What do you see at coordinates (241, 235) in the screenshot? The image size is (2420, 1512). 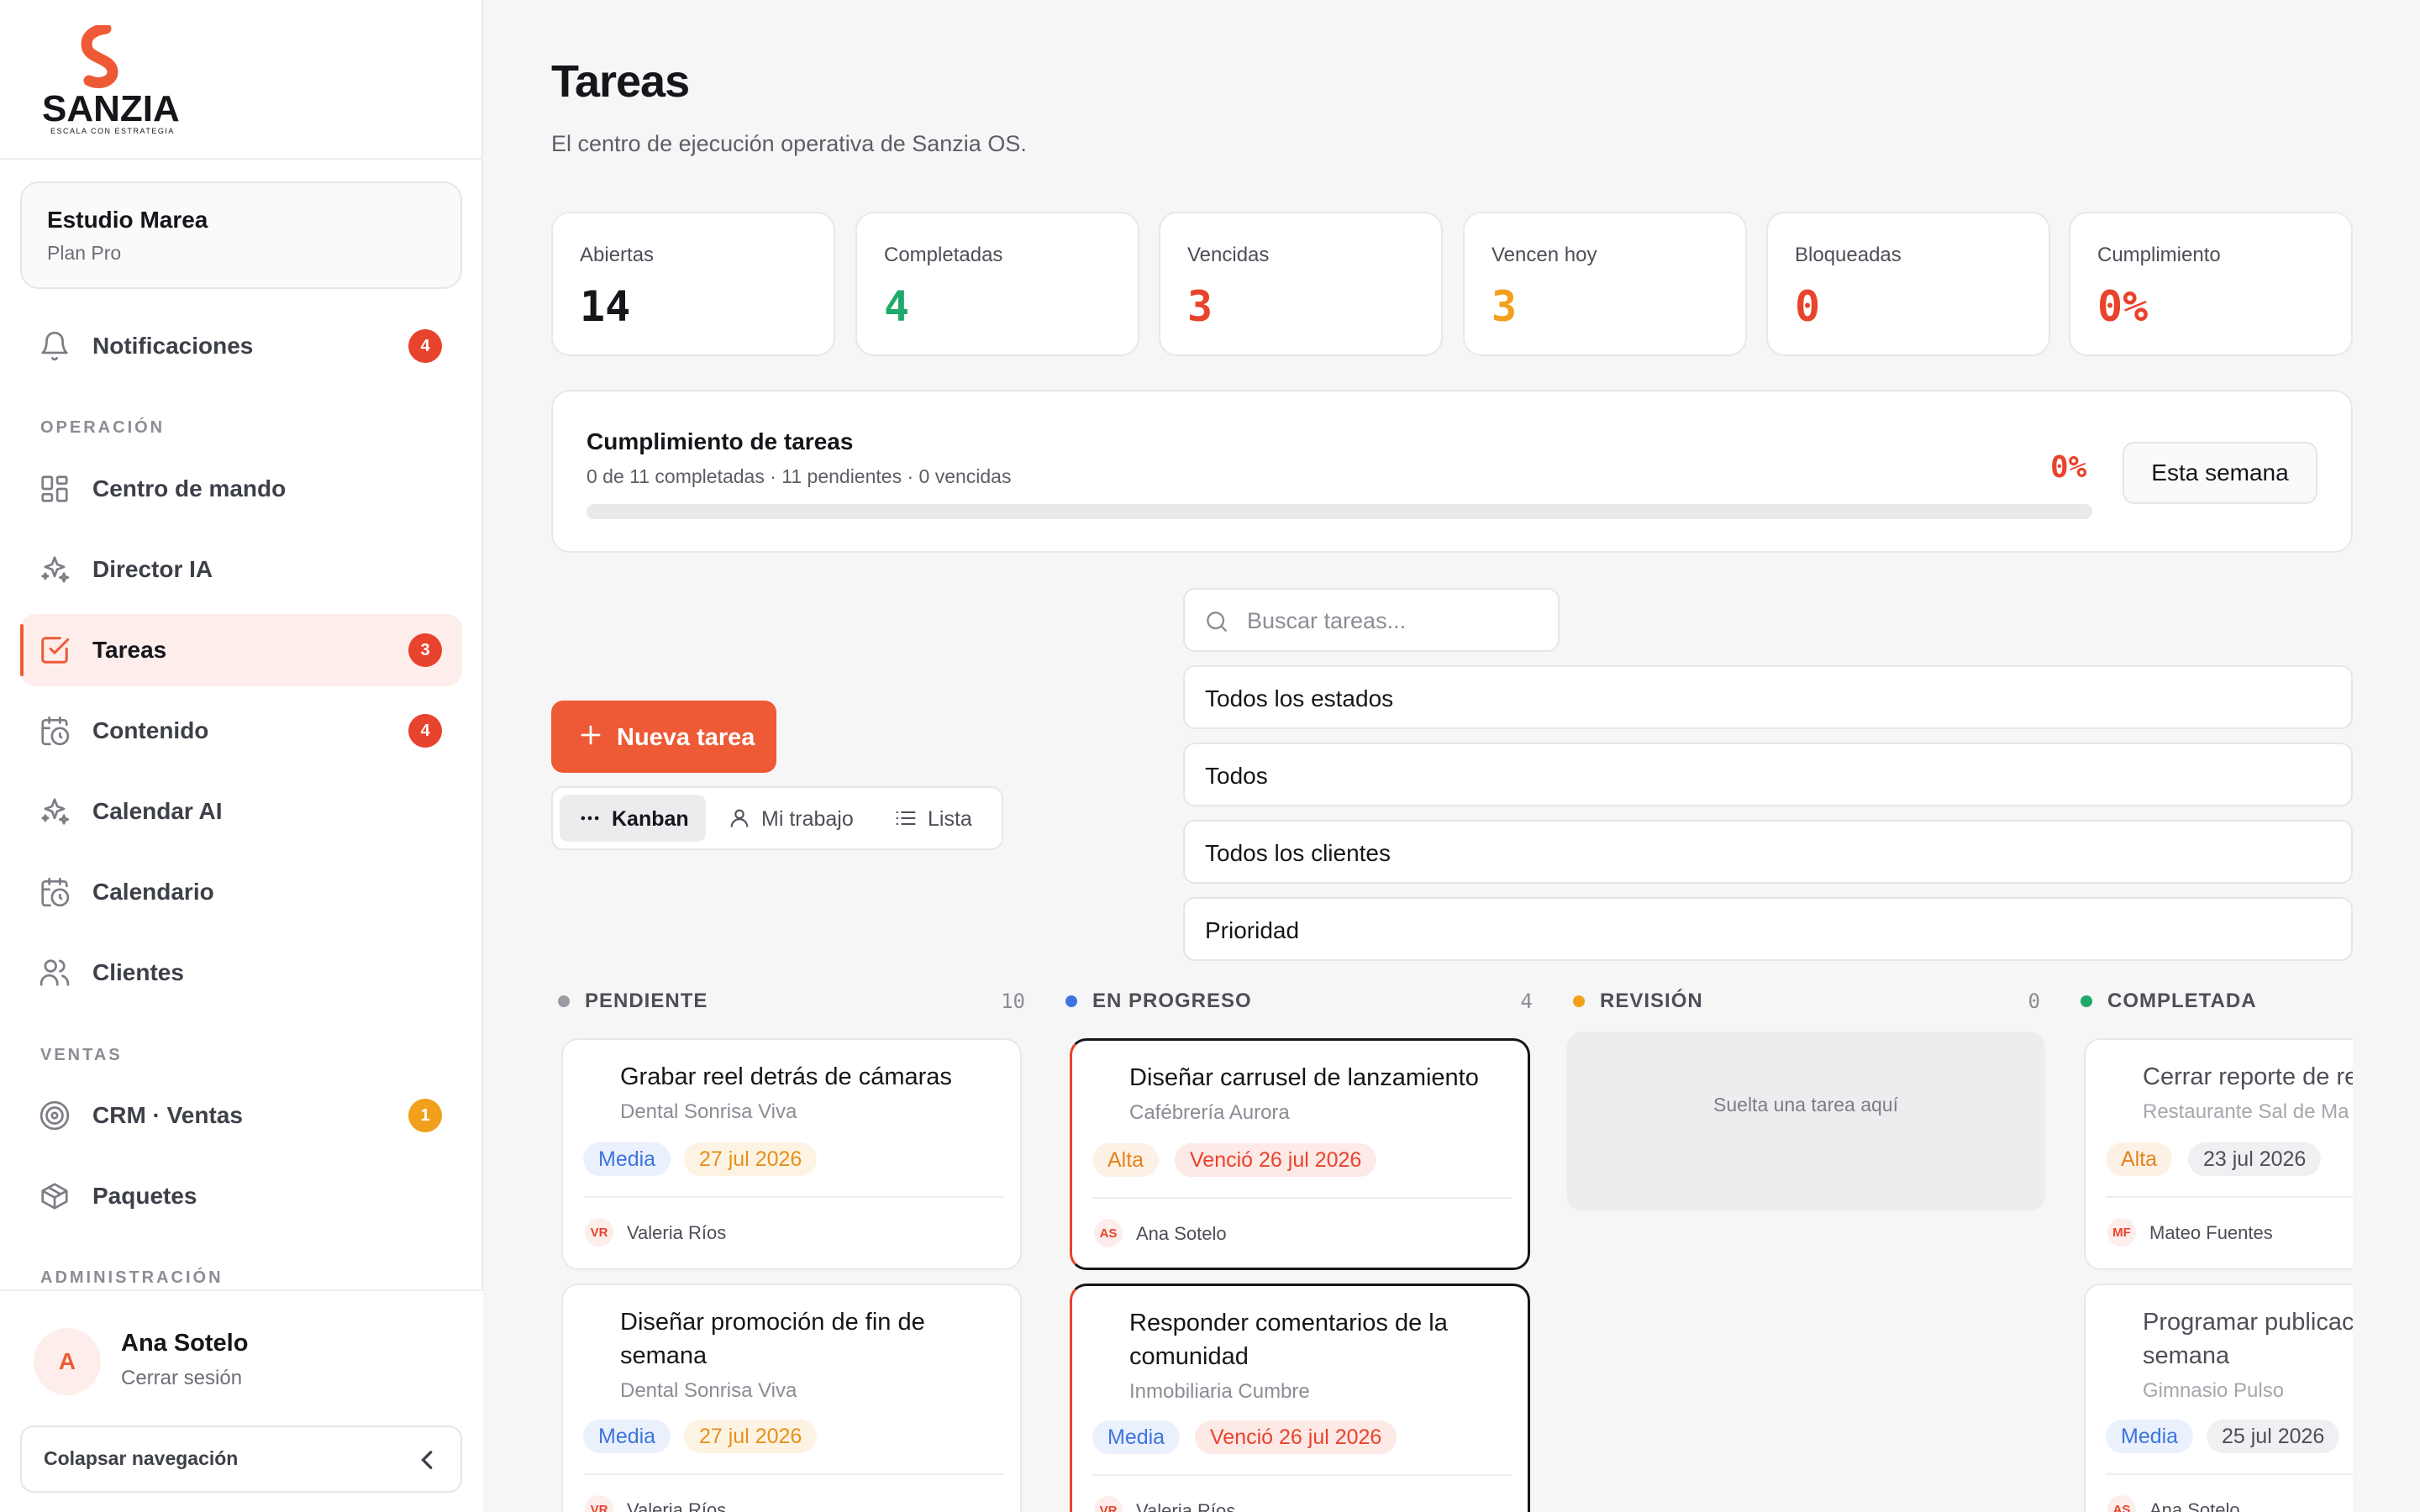 I see `workspace-switcher: Estudio Marea Plan Pro` at bounding box center [241, 235].